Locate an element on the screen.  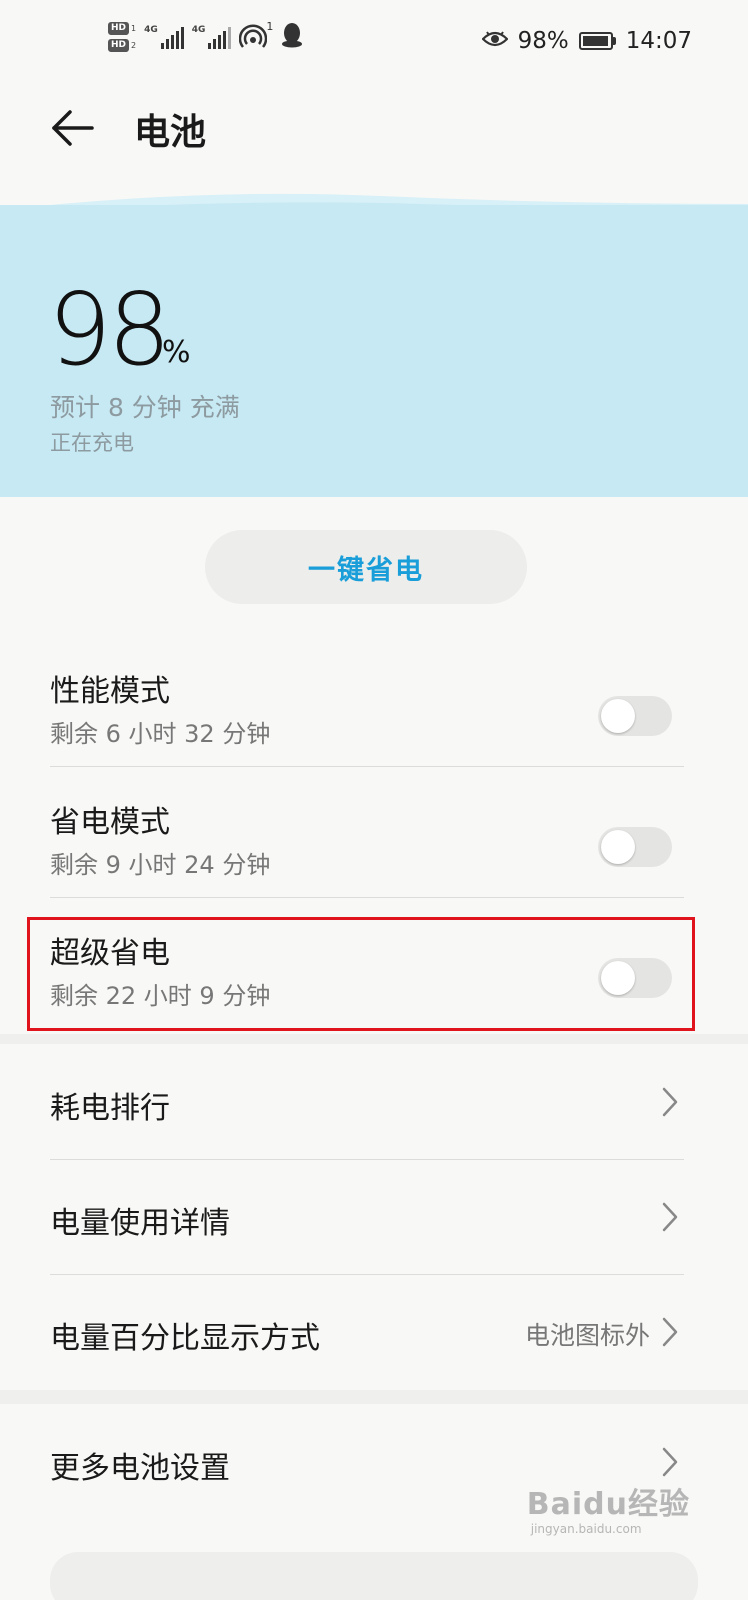
nav-label: 电量百分比显示方式 is located at coordinates (185, 1338).